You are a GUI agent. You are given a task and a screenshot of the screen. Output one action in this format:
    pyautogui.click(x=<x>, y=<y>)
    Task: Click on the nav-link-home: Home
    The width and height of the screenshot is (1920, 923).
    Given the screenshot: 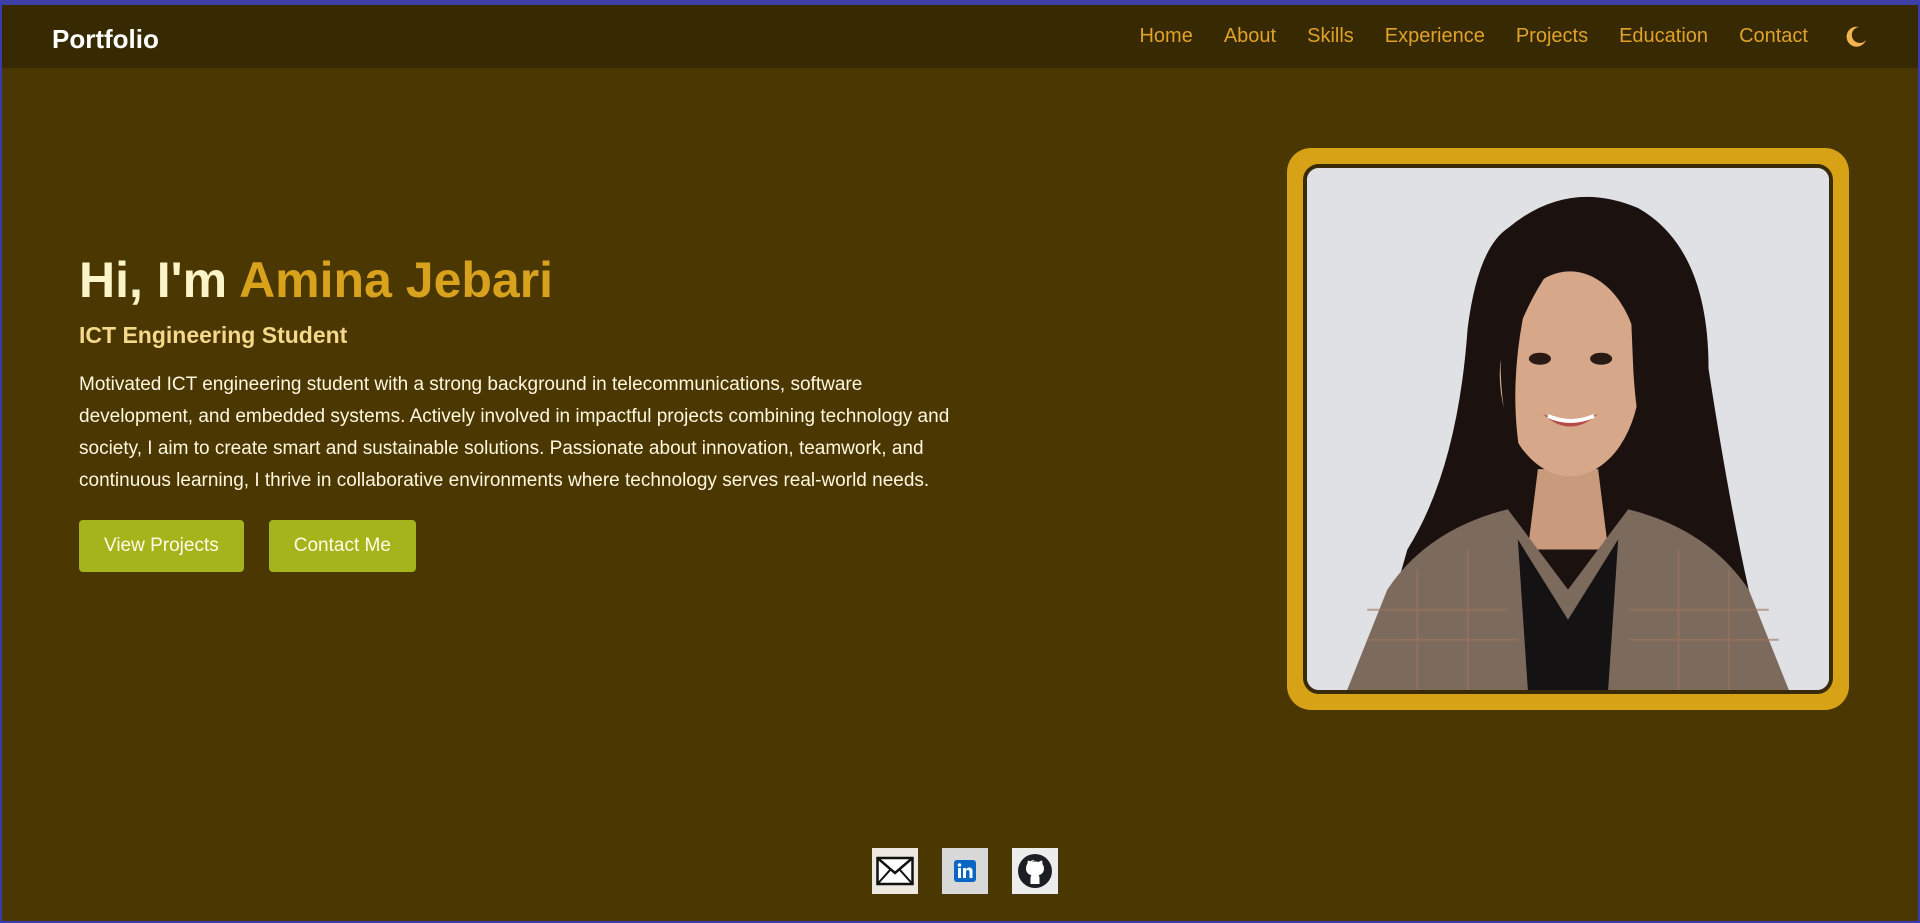 What is the action you would take?
    pyautogui.click(x=1165, y=36)
    